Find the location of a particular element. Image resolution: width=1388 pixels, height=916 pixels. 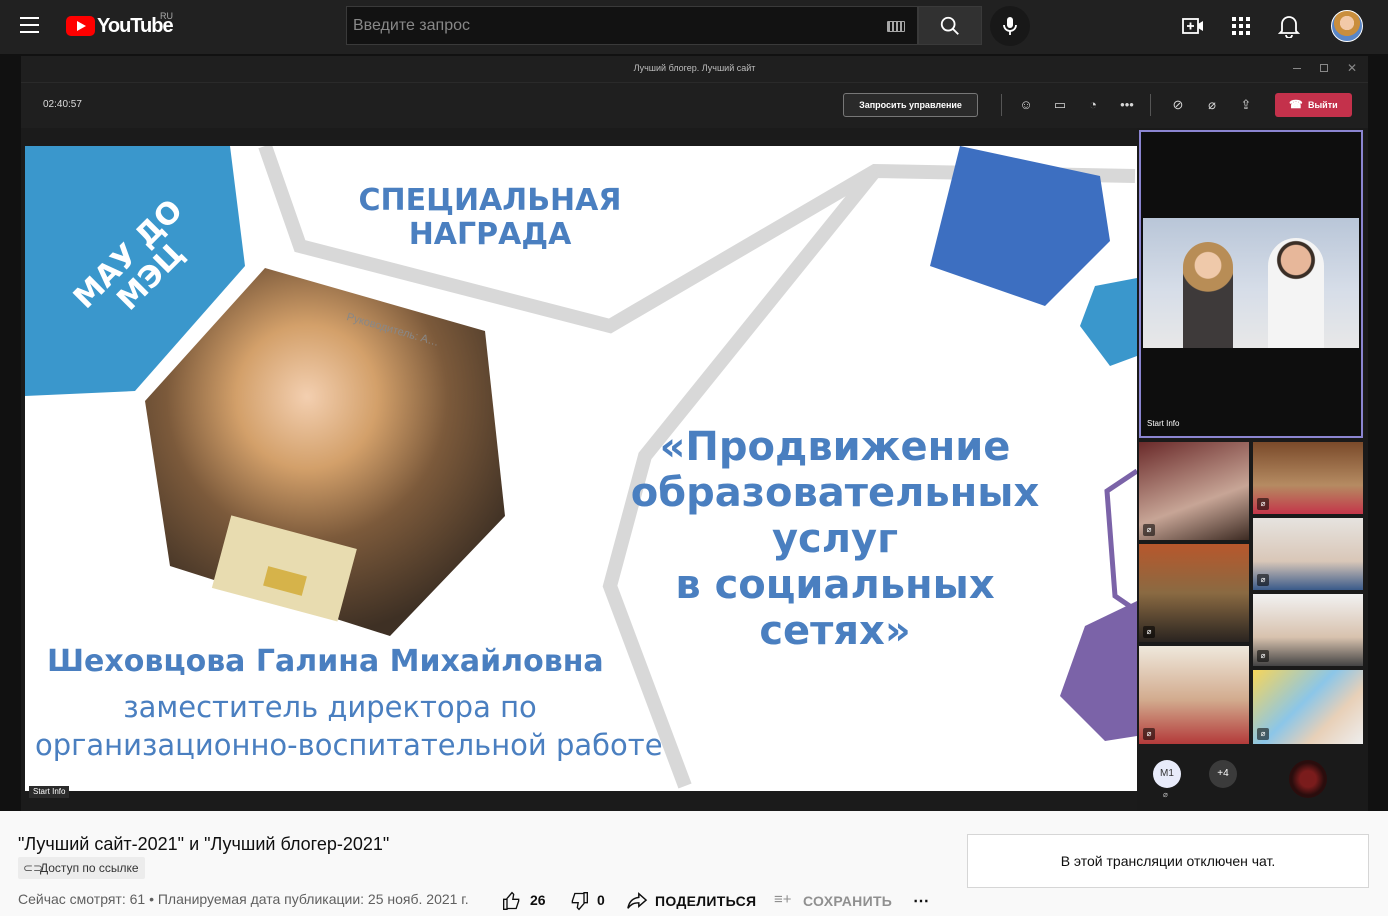

voice-search-button is located at coordinates (1010, 26).